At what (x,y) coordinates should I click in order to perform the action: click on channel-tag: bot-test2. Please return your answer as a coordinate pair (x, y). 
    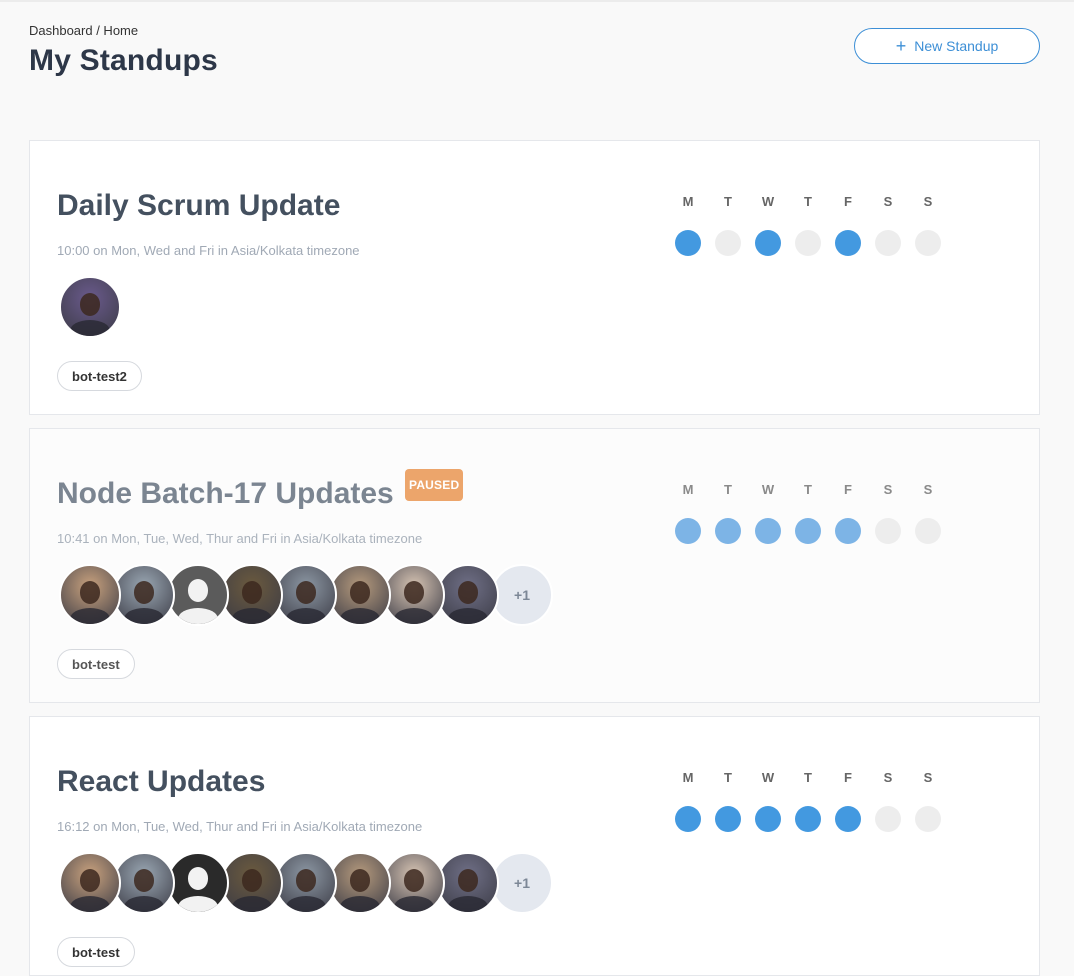
    Looking at the image, I should click on (99, 376).